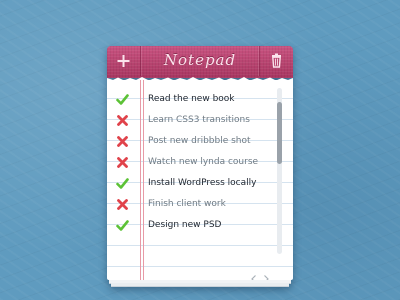  I want to click on item-label: Watch new lynda course, so click(203, 162).